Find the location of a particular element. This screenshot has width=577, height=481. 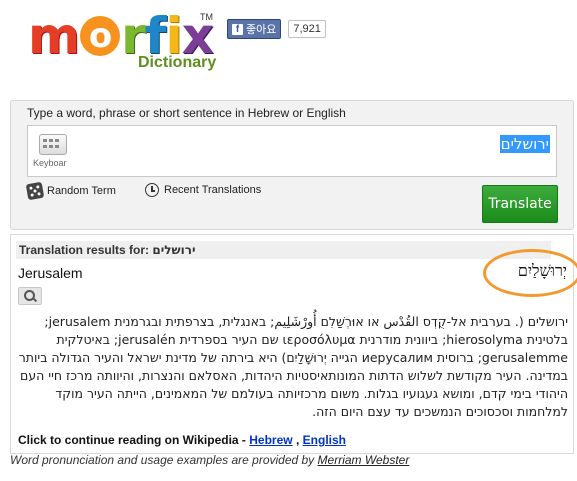

recent-translations-link: Recent Translations is located at coordinates (203, 190).